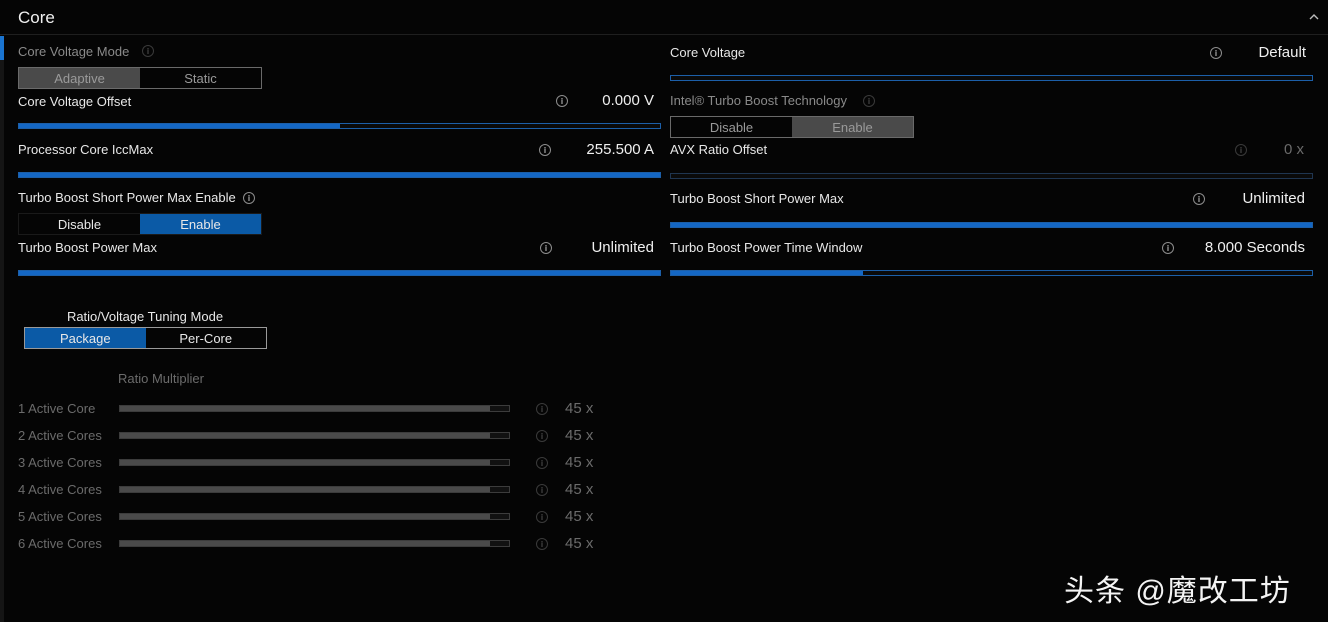 The height and width of the screenshot is (622, 1328). I want to click on ratio-multiplier-header: Ratio Multiplier, so click(161, 378).